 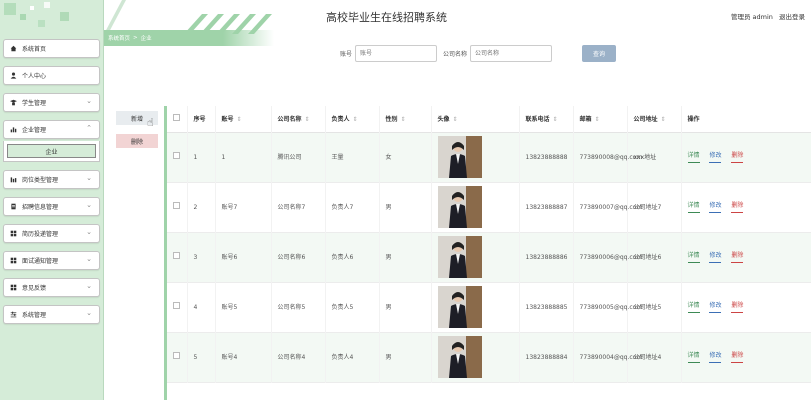 What do you see at coordinates (51, 260) in the screenshot?
I see `sidebar-item-interviews: 面试通知管理 ⌄` at bounding box center [51, 260].